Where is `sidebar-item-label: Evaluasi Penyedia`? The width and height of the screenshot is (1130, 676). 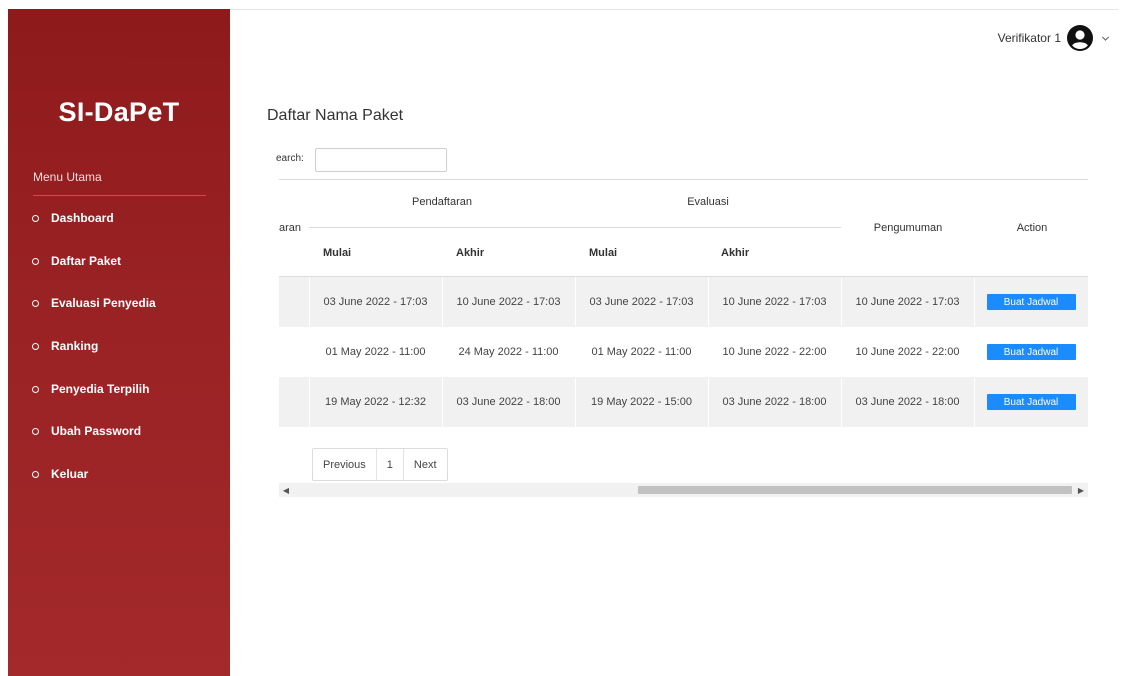 sidebar-item-label: Evaluasi Penyedia is located at coordinates (103, 303).